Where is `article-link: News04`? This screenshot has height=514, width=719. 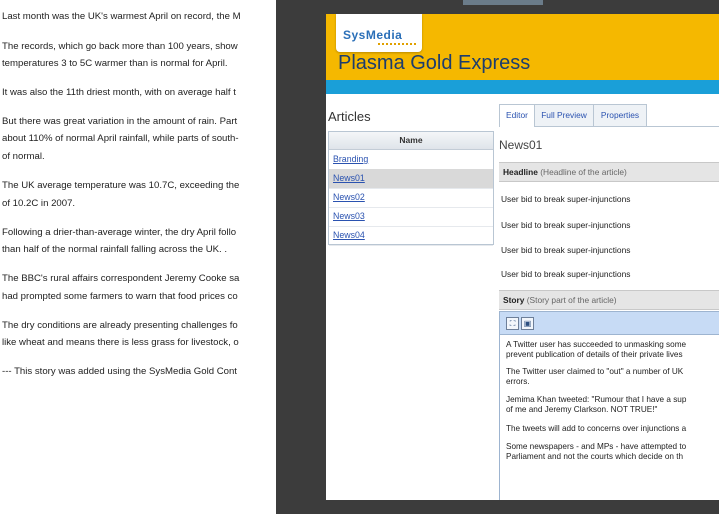
article-link: News04 is located at coordinates (349, 235).